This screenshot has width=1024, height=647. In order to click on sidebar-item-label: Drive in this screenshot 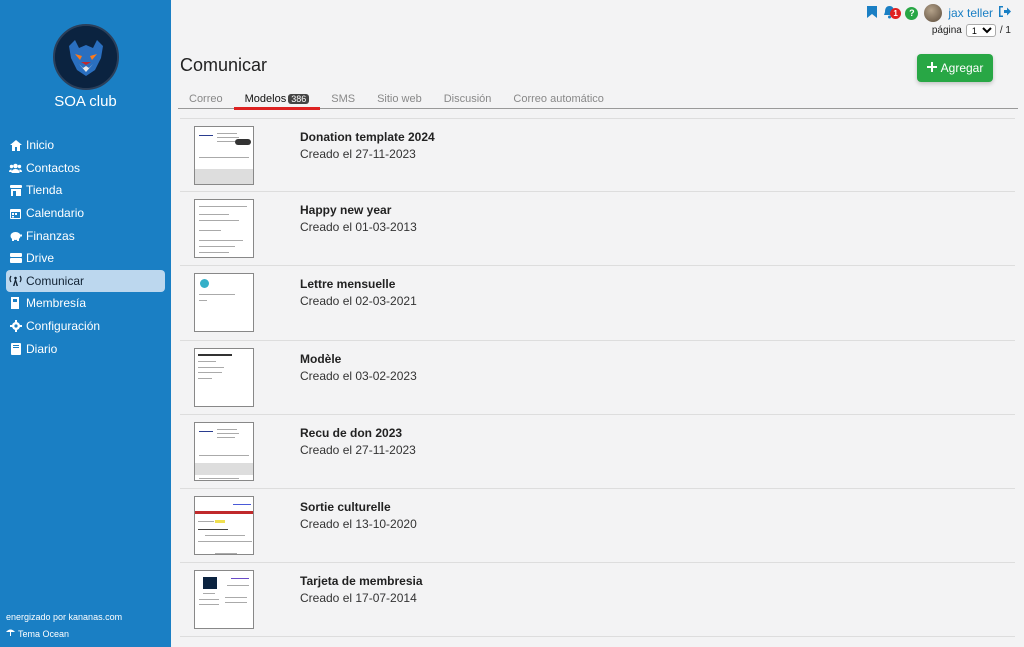, I will do `click(40, 258)`.